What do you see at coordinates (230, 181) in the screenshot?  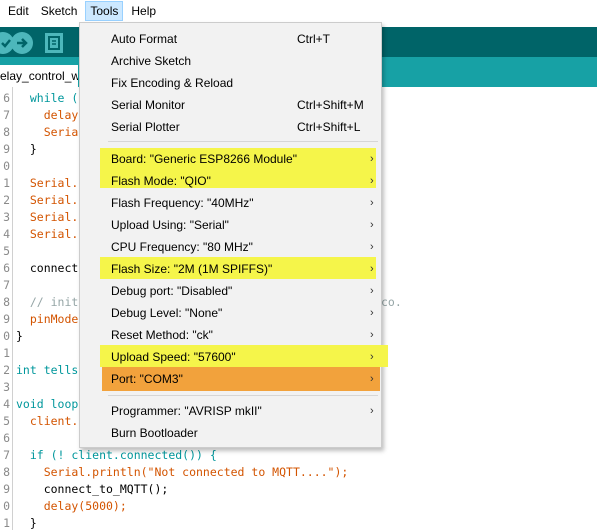 I see `menu-item-flash-mode: Flash Mode: "QIO" ›` at bounding box center [230, 181].